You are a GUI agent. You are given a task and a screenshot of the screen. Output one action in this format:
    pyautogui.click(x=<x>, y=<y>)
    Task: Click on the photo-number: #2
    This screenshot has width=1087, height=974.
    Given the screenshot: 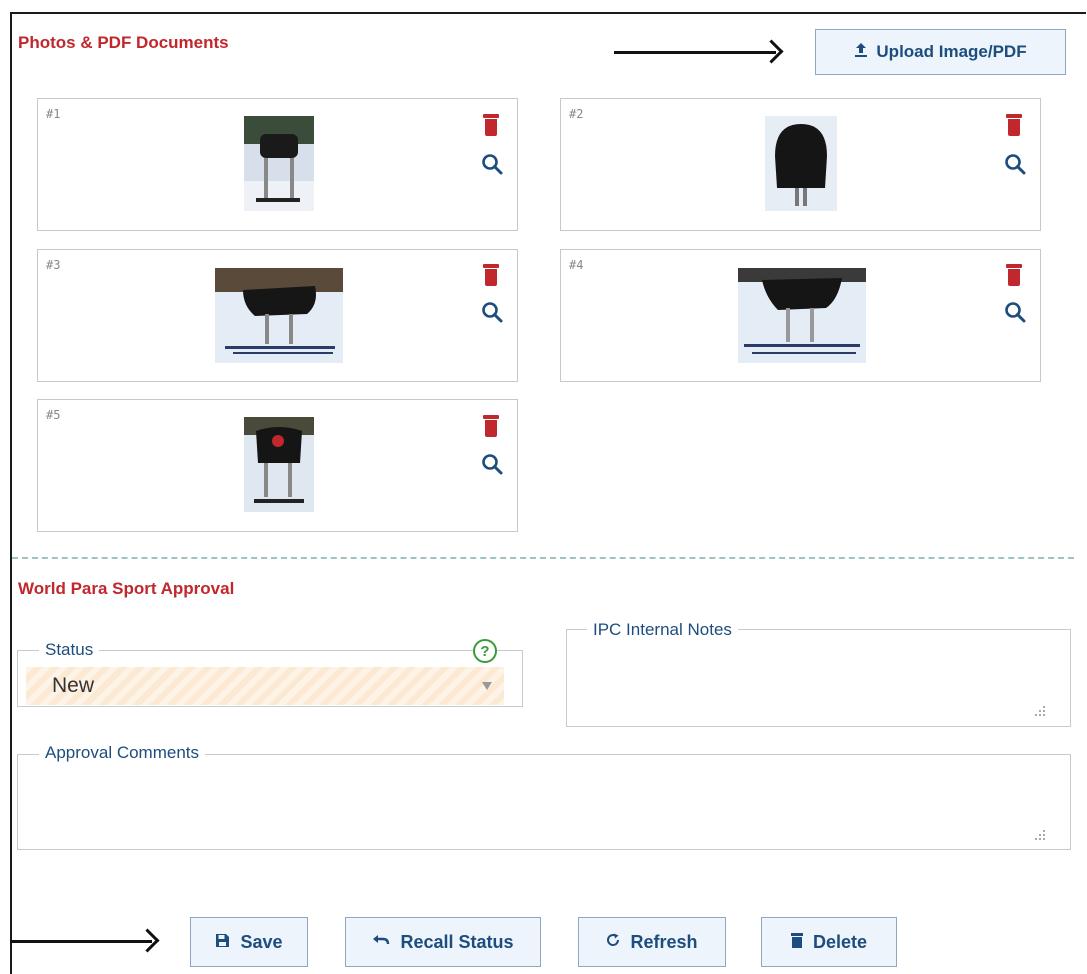 What is the action you would take?
    pyautogui.click(x=576, y=114)
    